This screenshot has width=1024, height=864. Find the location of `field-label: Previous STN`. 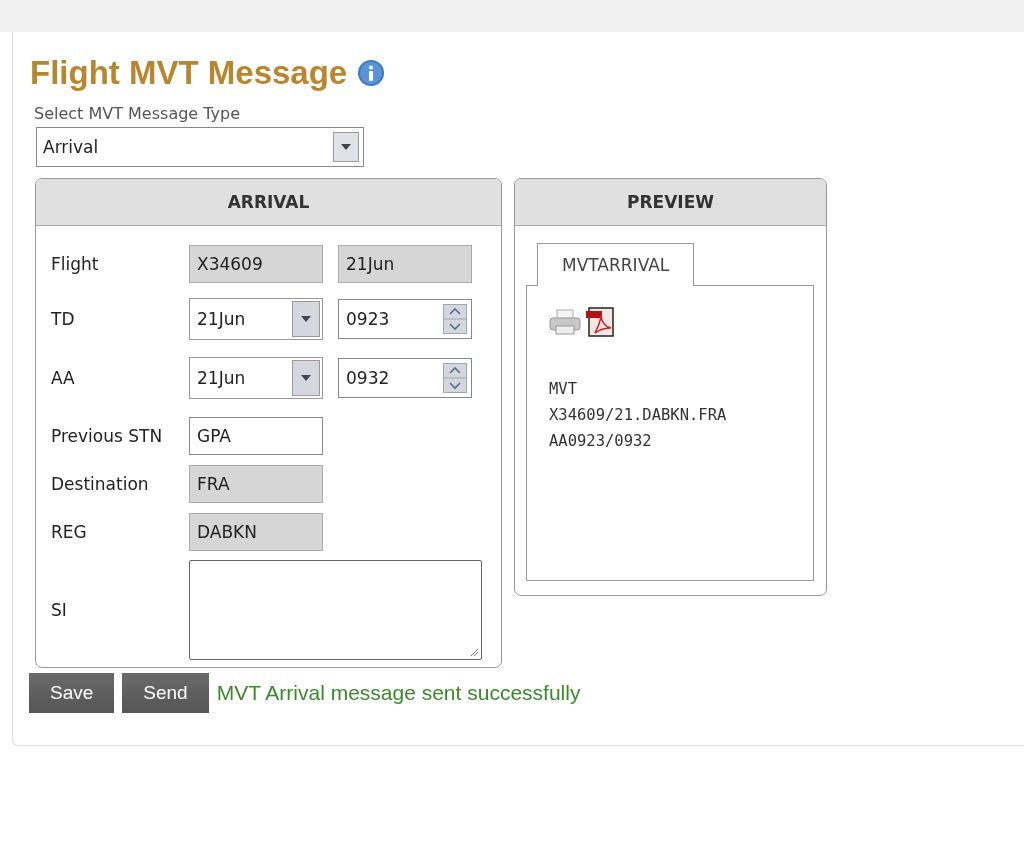

field-label: Previous STN is located at coordinates (107, 436).